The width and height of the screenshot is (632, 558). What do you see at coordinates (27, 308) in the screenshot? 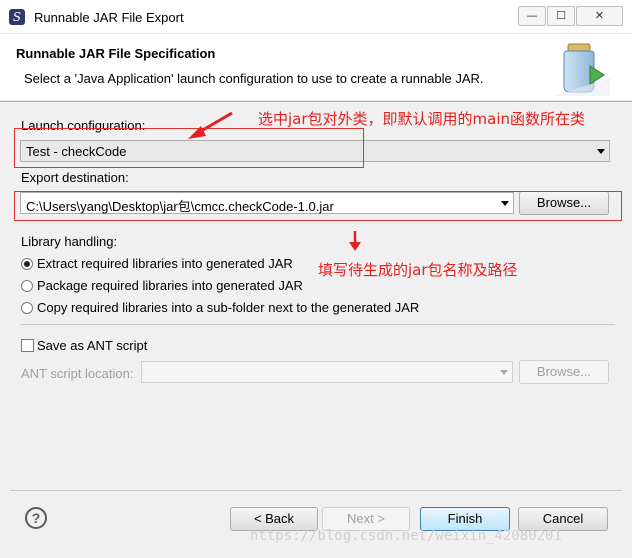
I see `radio-copy-libraries` at bounding box center [27, 308].